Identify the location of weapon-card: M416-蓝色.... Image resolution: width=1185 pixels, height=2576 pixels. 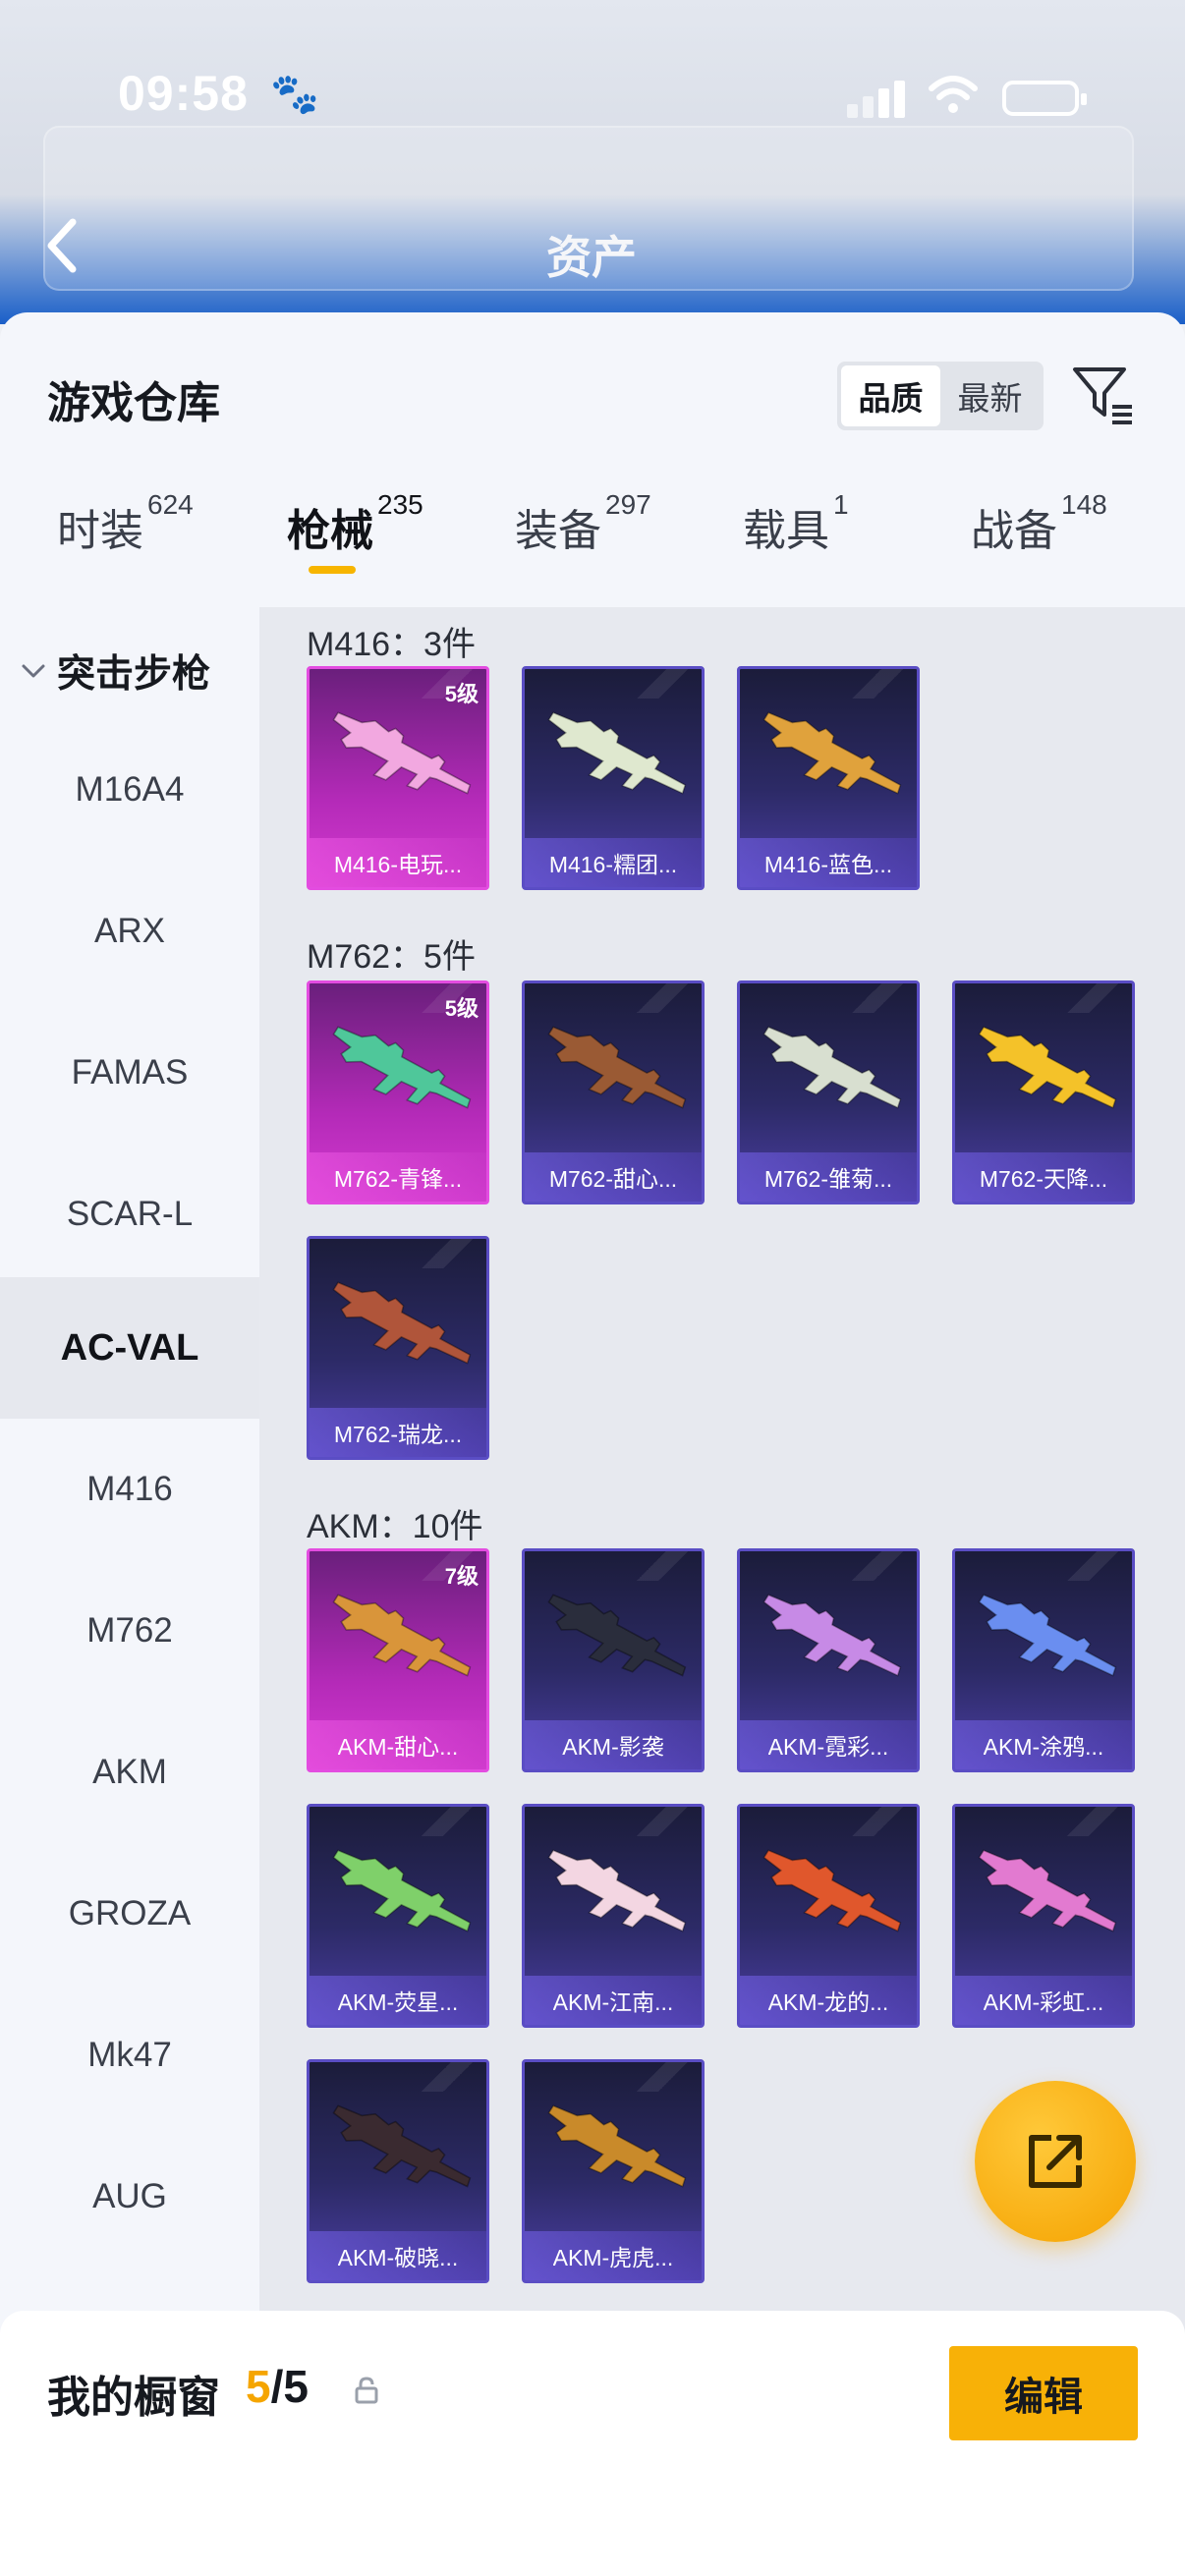
(829, 778).